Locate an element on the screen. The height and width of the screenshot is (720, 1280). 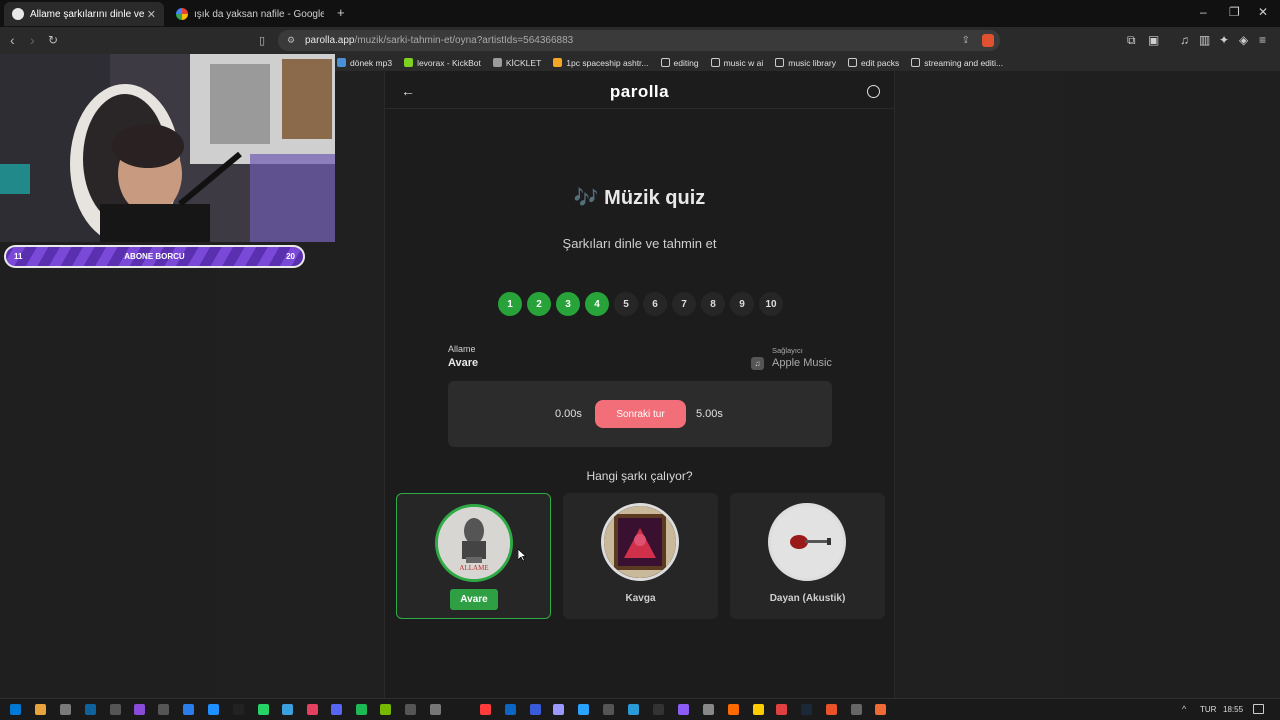
bookmark-folder: music w ai is located at coordinates (736, 63).